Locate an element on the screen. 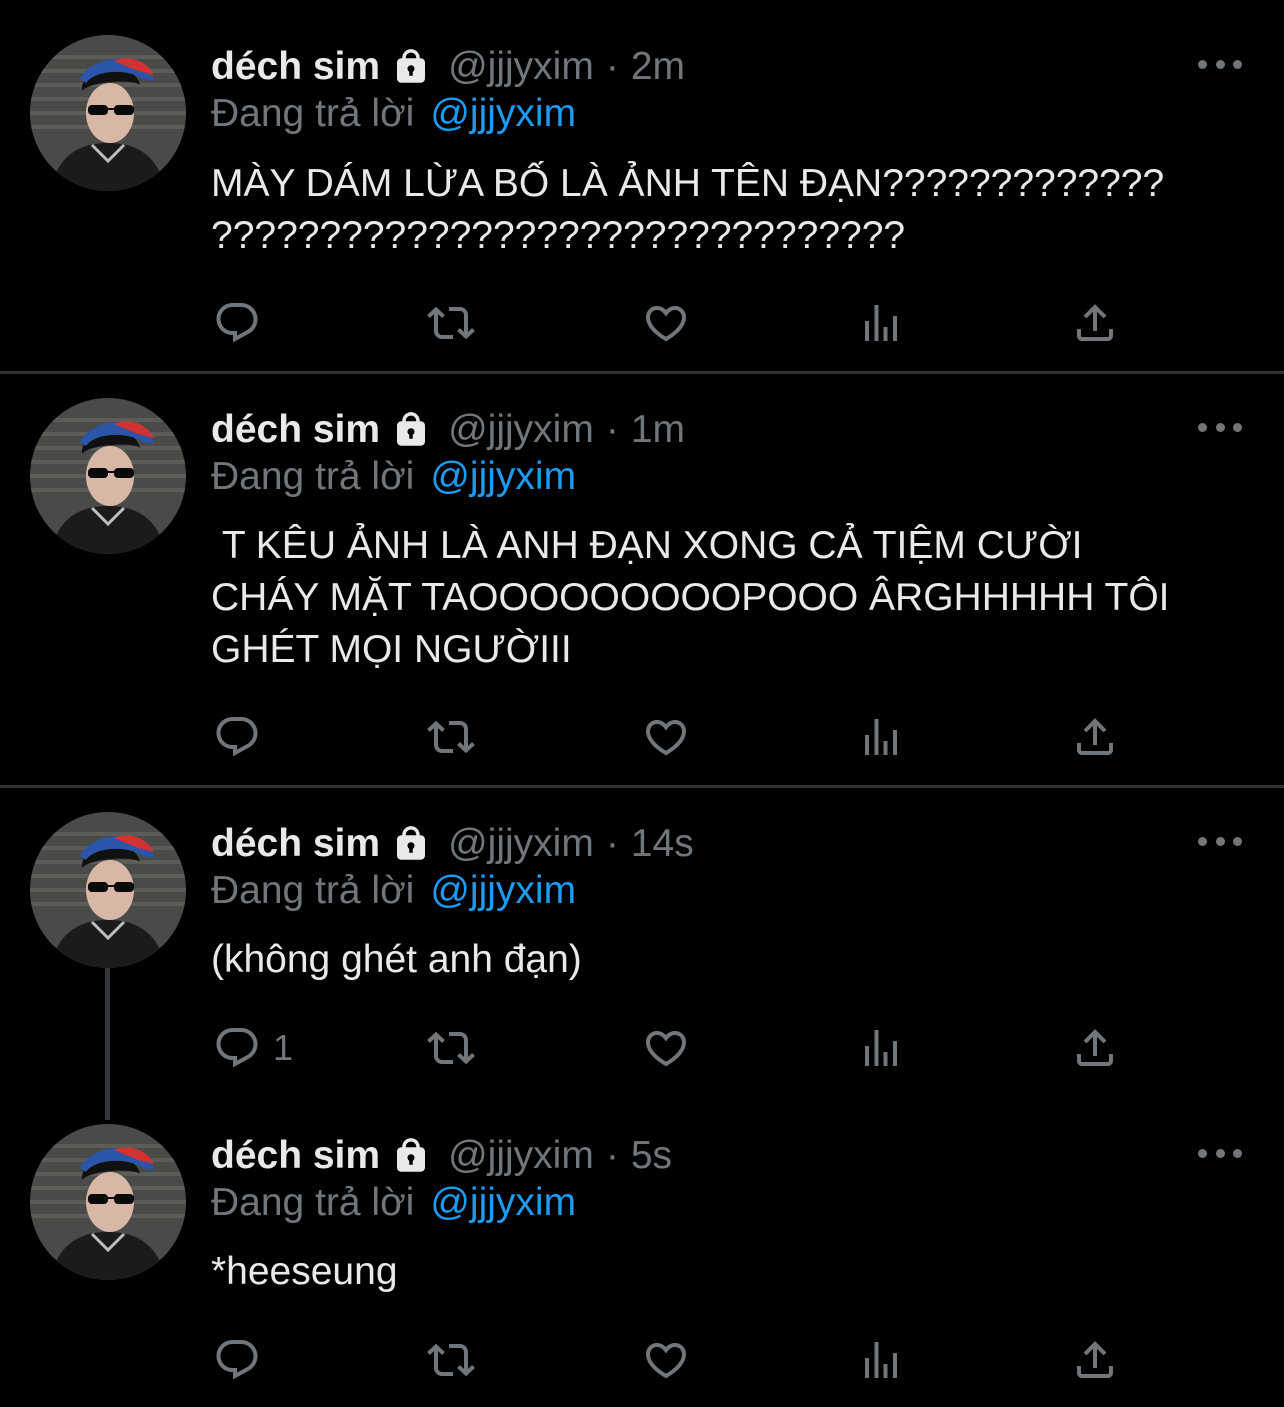 Image resolution: width=1284 pixels, height=1407 pixels. action-bar: 1 is located at coordinates (642, 1048).